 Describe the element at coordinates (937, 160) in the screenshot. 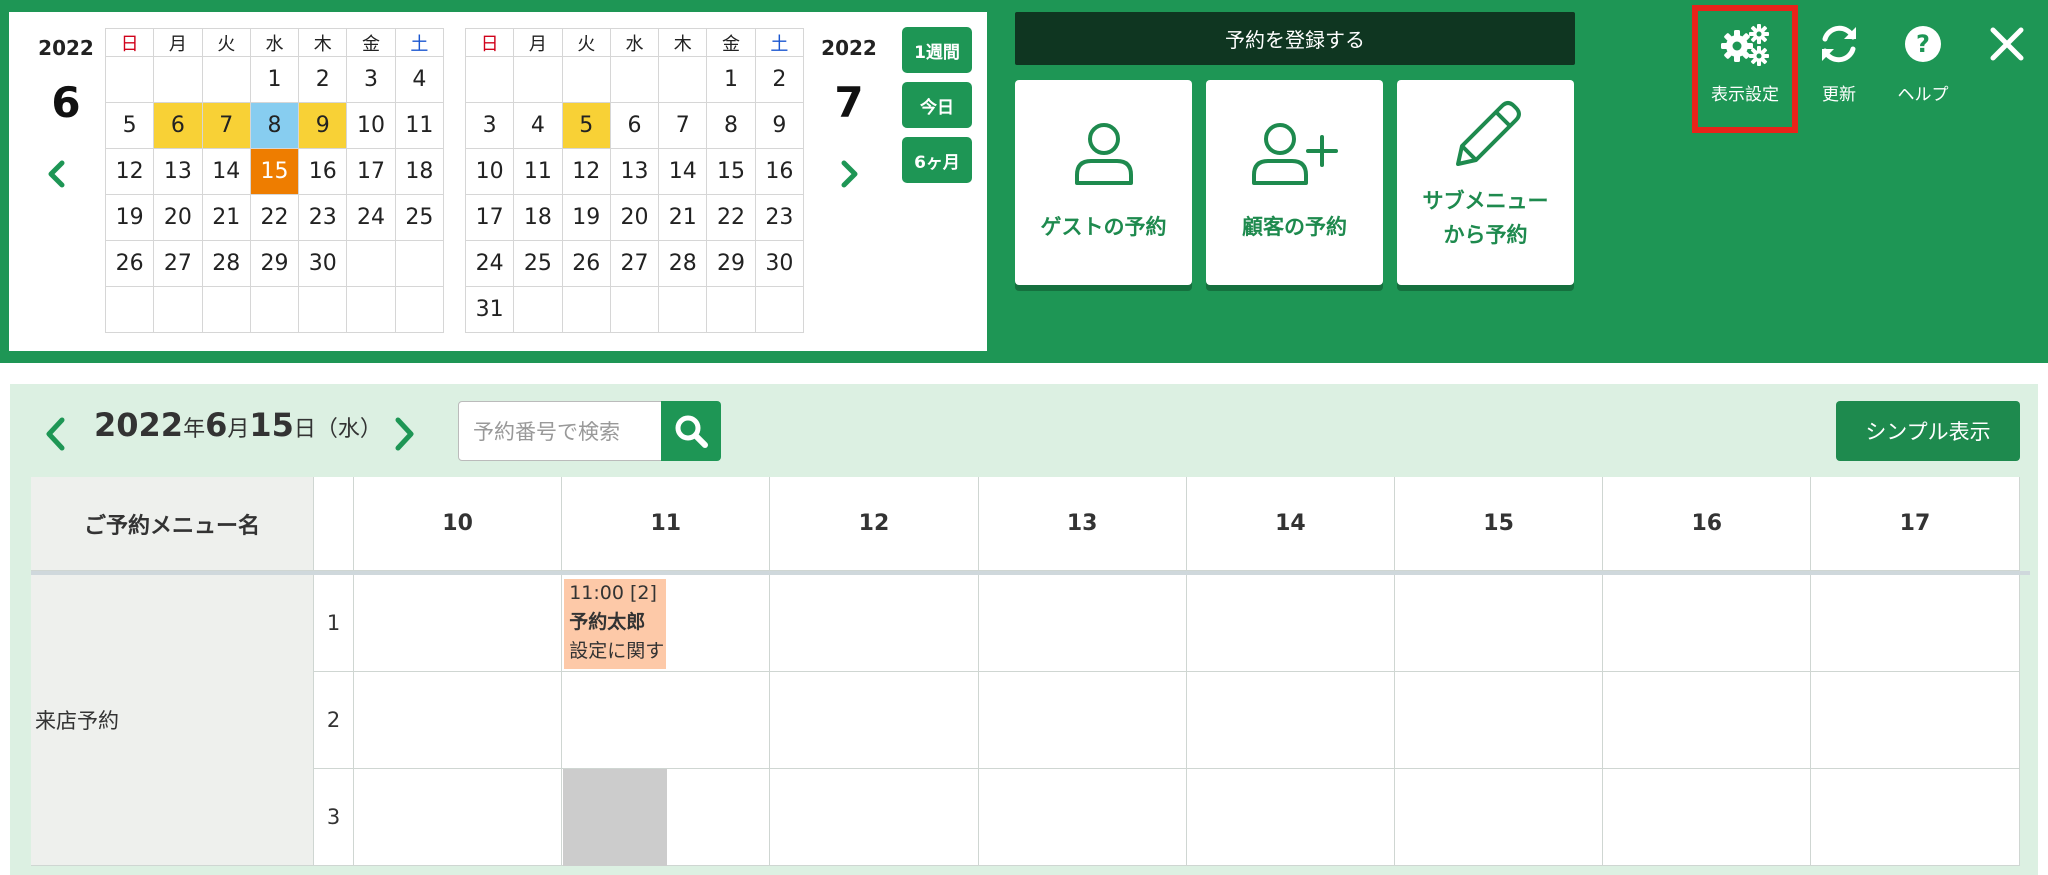

I see `six-months-button: 6ヶ月` at that location.